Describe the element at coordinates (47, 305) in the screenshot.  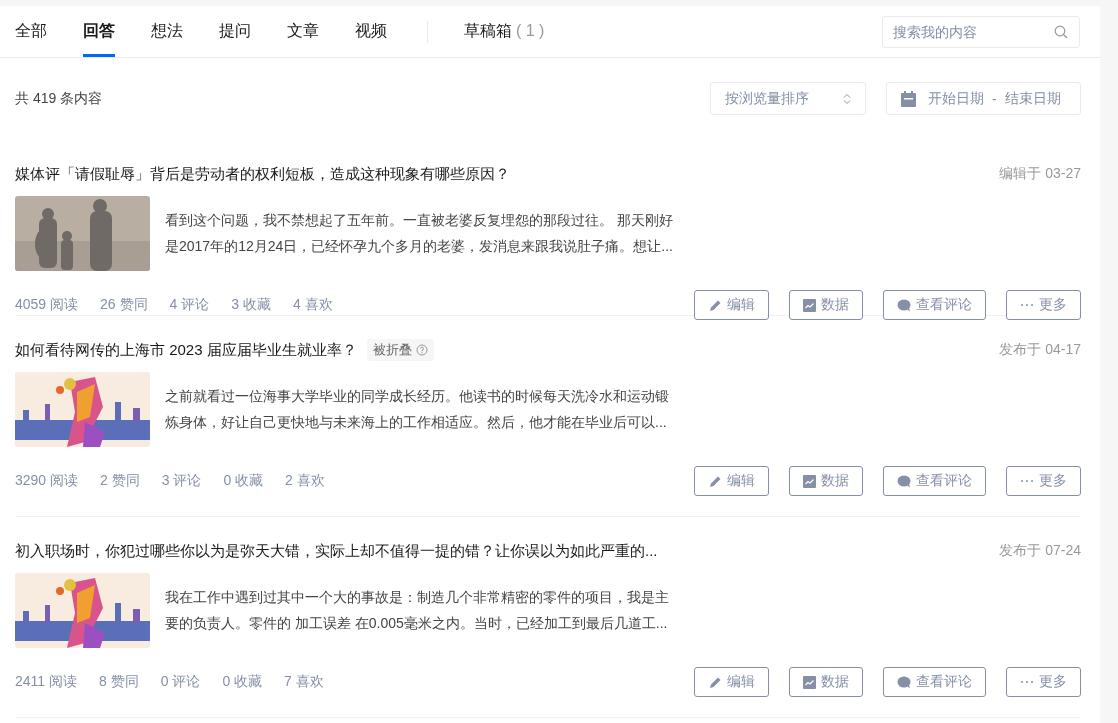
I see `stat-count: 4059 阅读` at that location.